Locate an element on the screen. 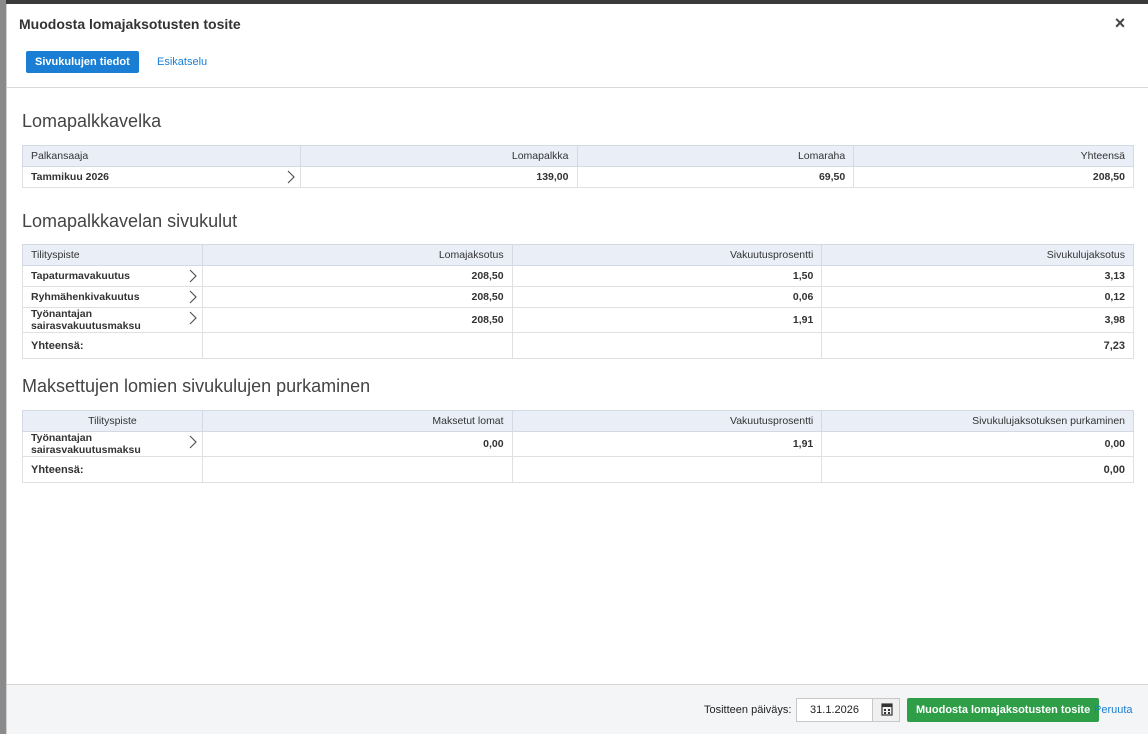 This screenshot has width=1148, height=734. total-row: Yhteensä: 0,00 is located at coordinates (578, 469).